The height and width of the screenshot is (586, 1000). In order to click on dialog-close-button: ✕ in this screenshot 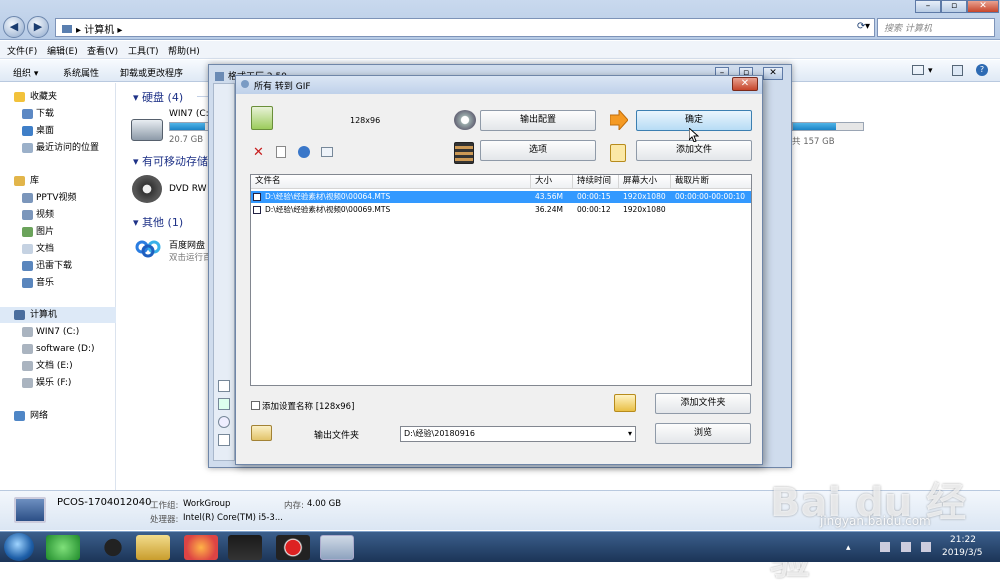, I will do `click(745, 84)`.